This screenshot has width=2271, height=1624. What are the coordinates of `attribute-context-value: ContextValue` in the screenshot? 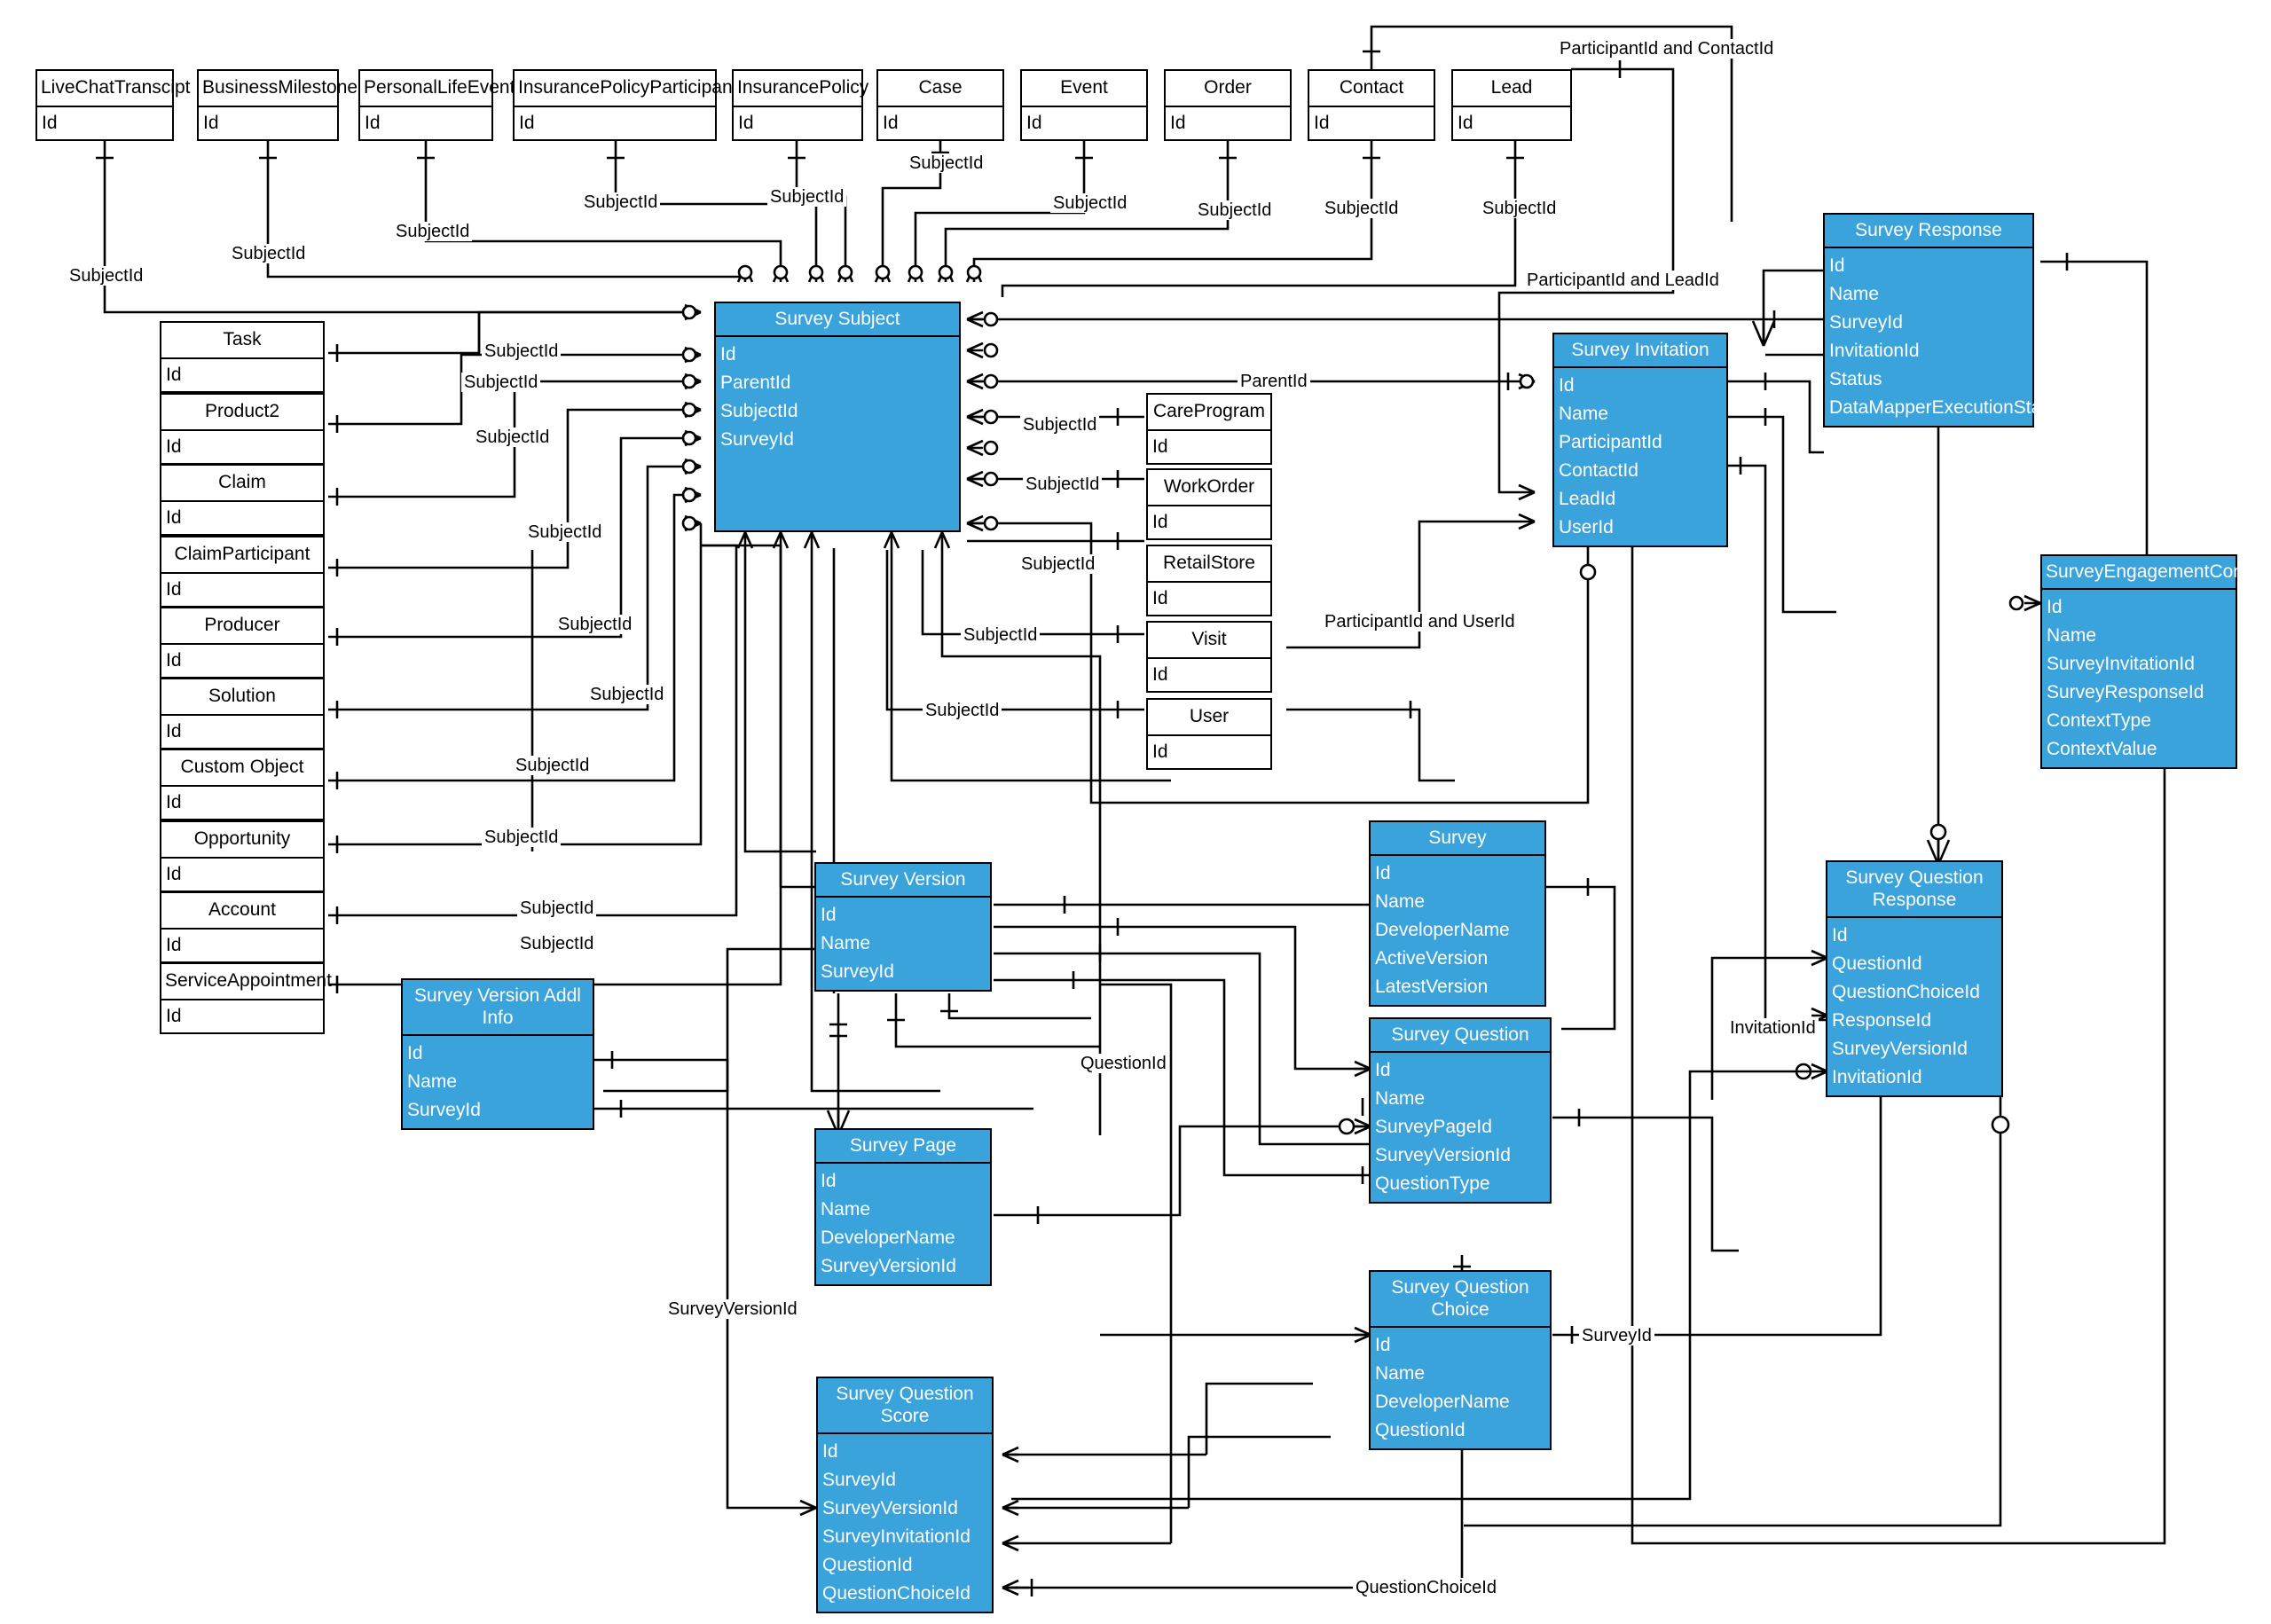 It's located at (2102, 749).